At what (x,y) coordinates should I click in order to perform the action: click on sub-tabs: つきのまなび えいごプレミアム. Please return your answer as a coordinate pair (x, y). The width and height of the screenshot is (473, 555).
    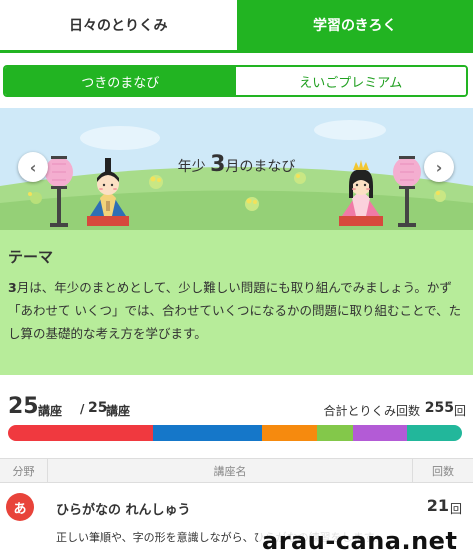
    Looking at the image, I should click on (235, 81).